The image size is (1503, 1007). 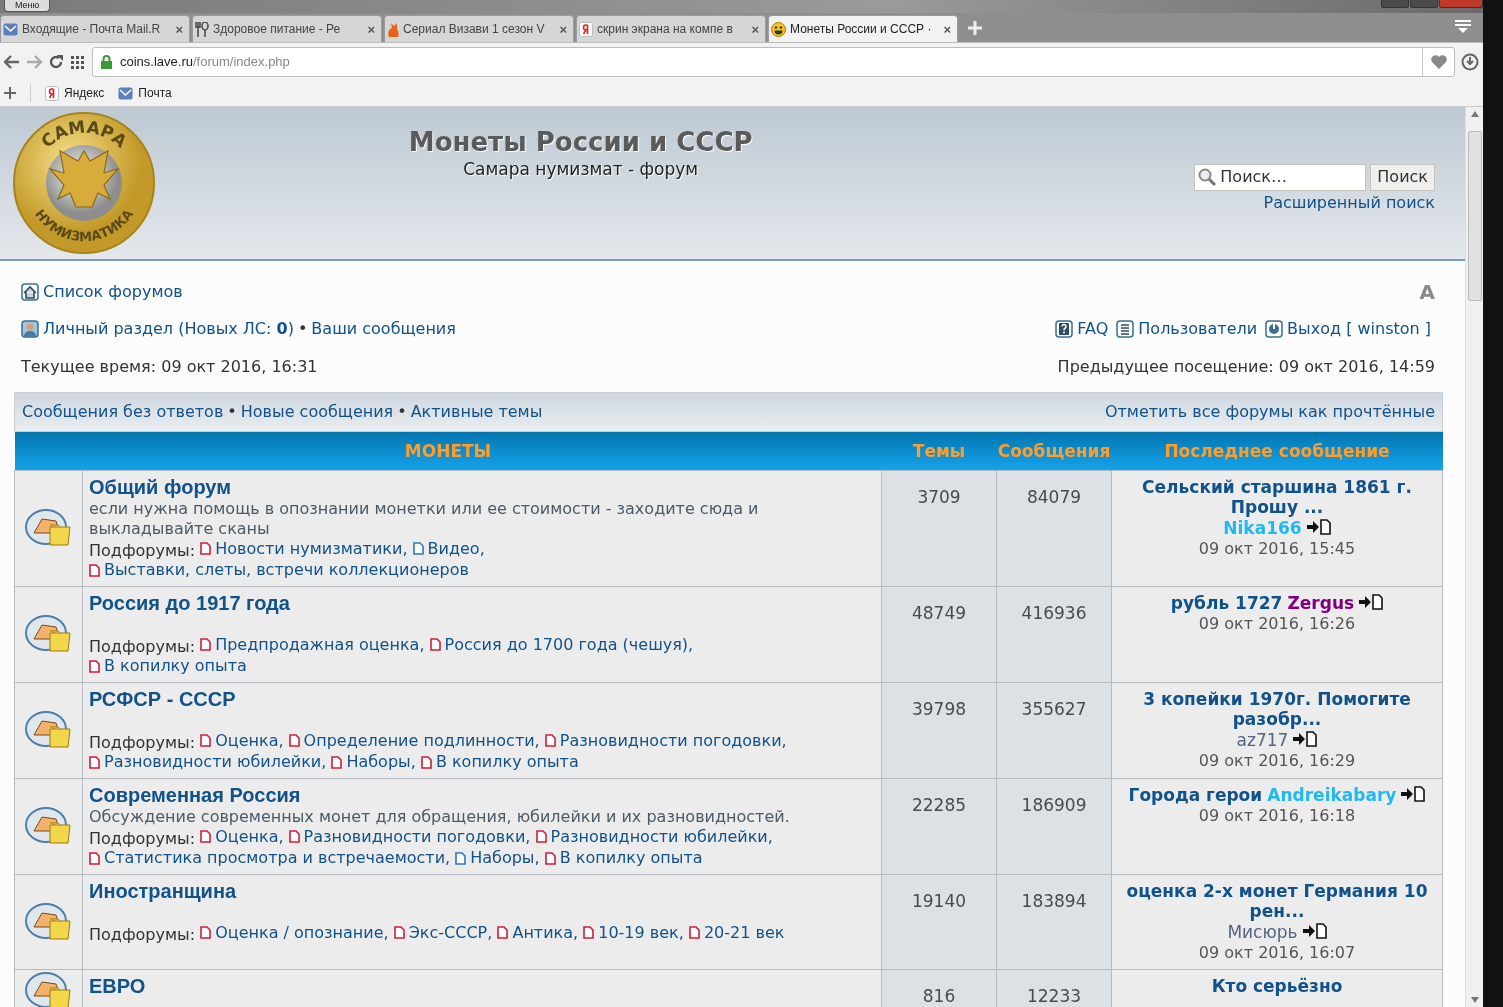 I want to click on browser-tab: Монеты России и СССР · ×, so click(x=863, y=28).